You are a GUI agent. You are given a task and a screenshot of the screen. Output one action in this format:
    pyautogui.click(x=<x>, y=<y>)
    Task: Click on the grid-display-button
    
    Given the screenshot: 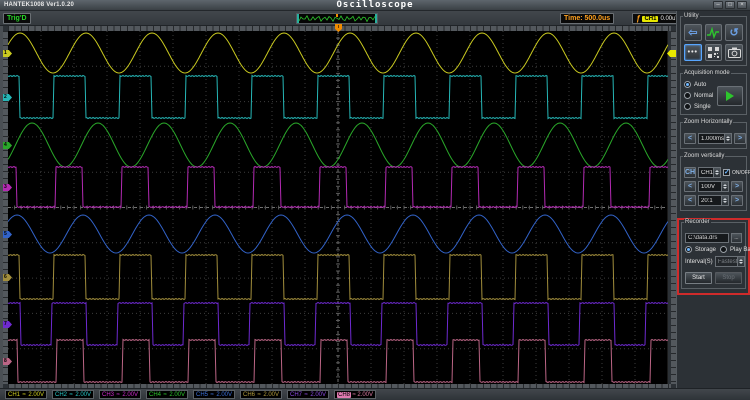 What is the action you would take?
    pyautogui.click(x=713, y=52)
    